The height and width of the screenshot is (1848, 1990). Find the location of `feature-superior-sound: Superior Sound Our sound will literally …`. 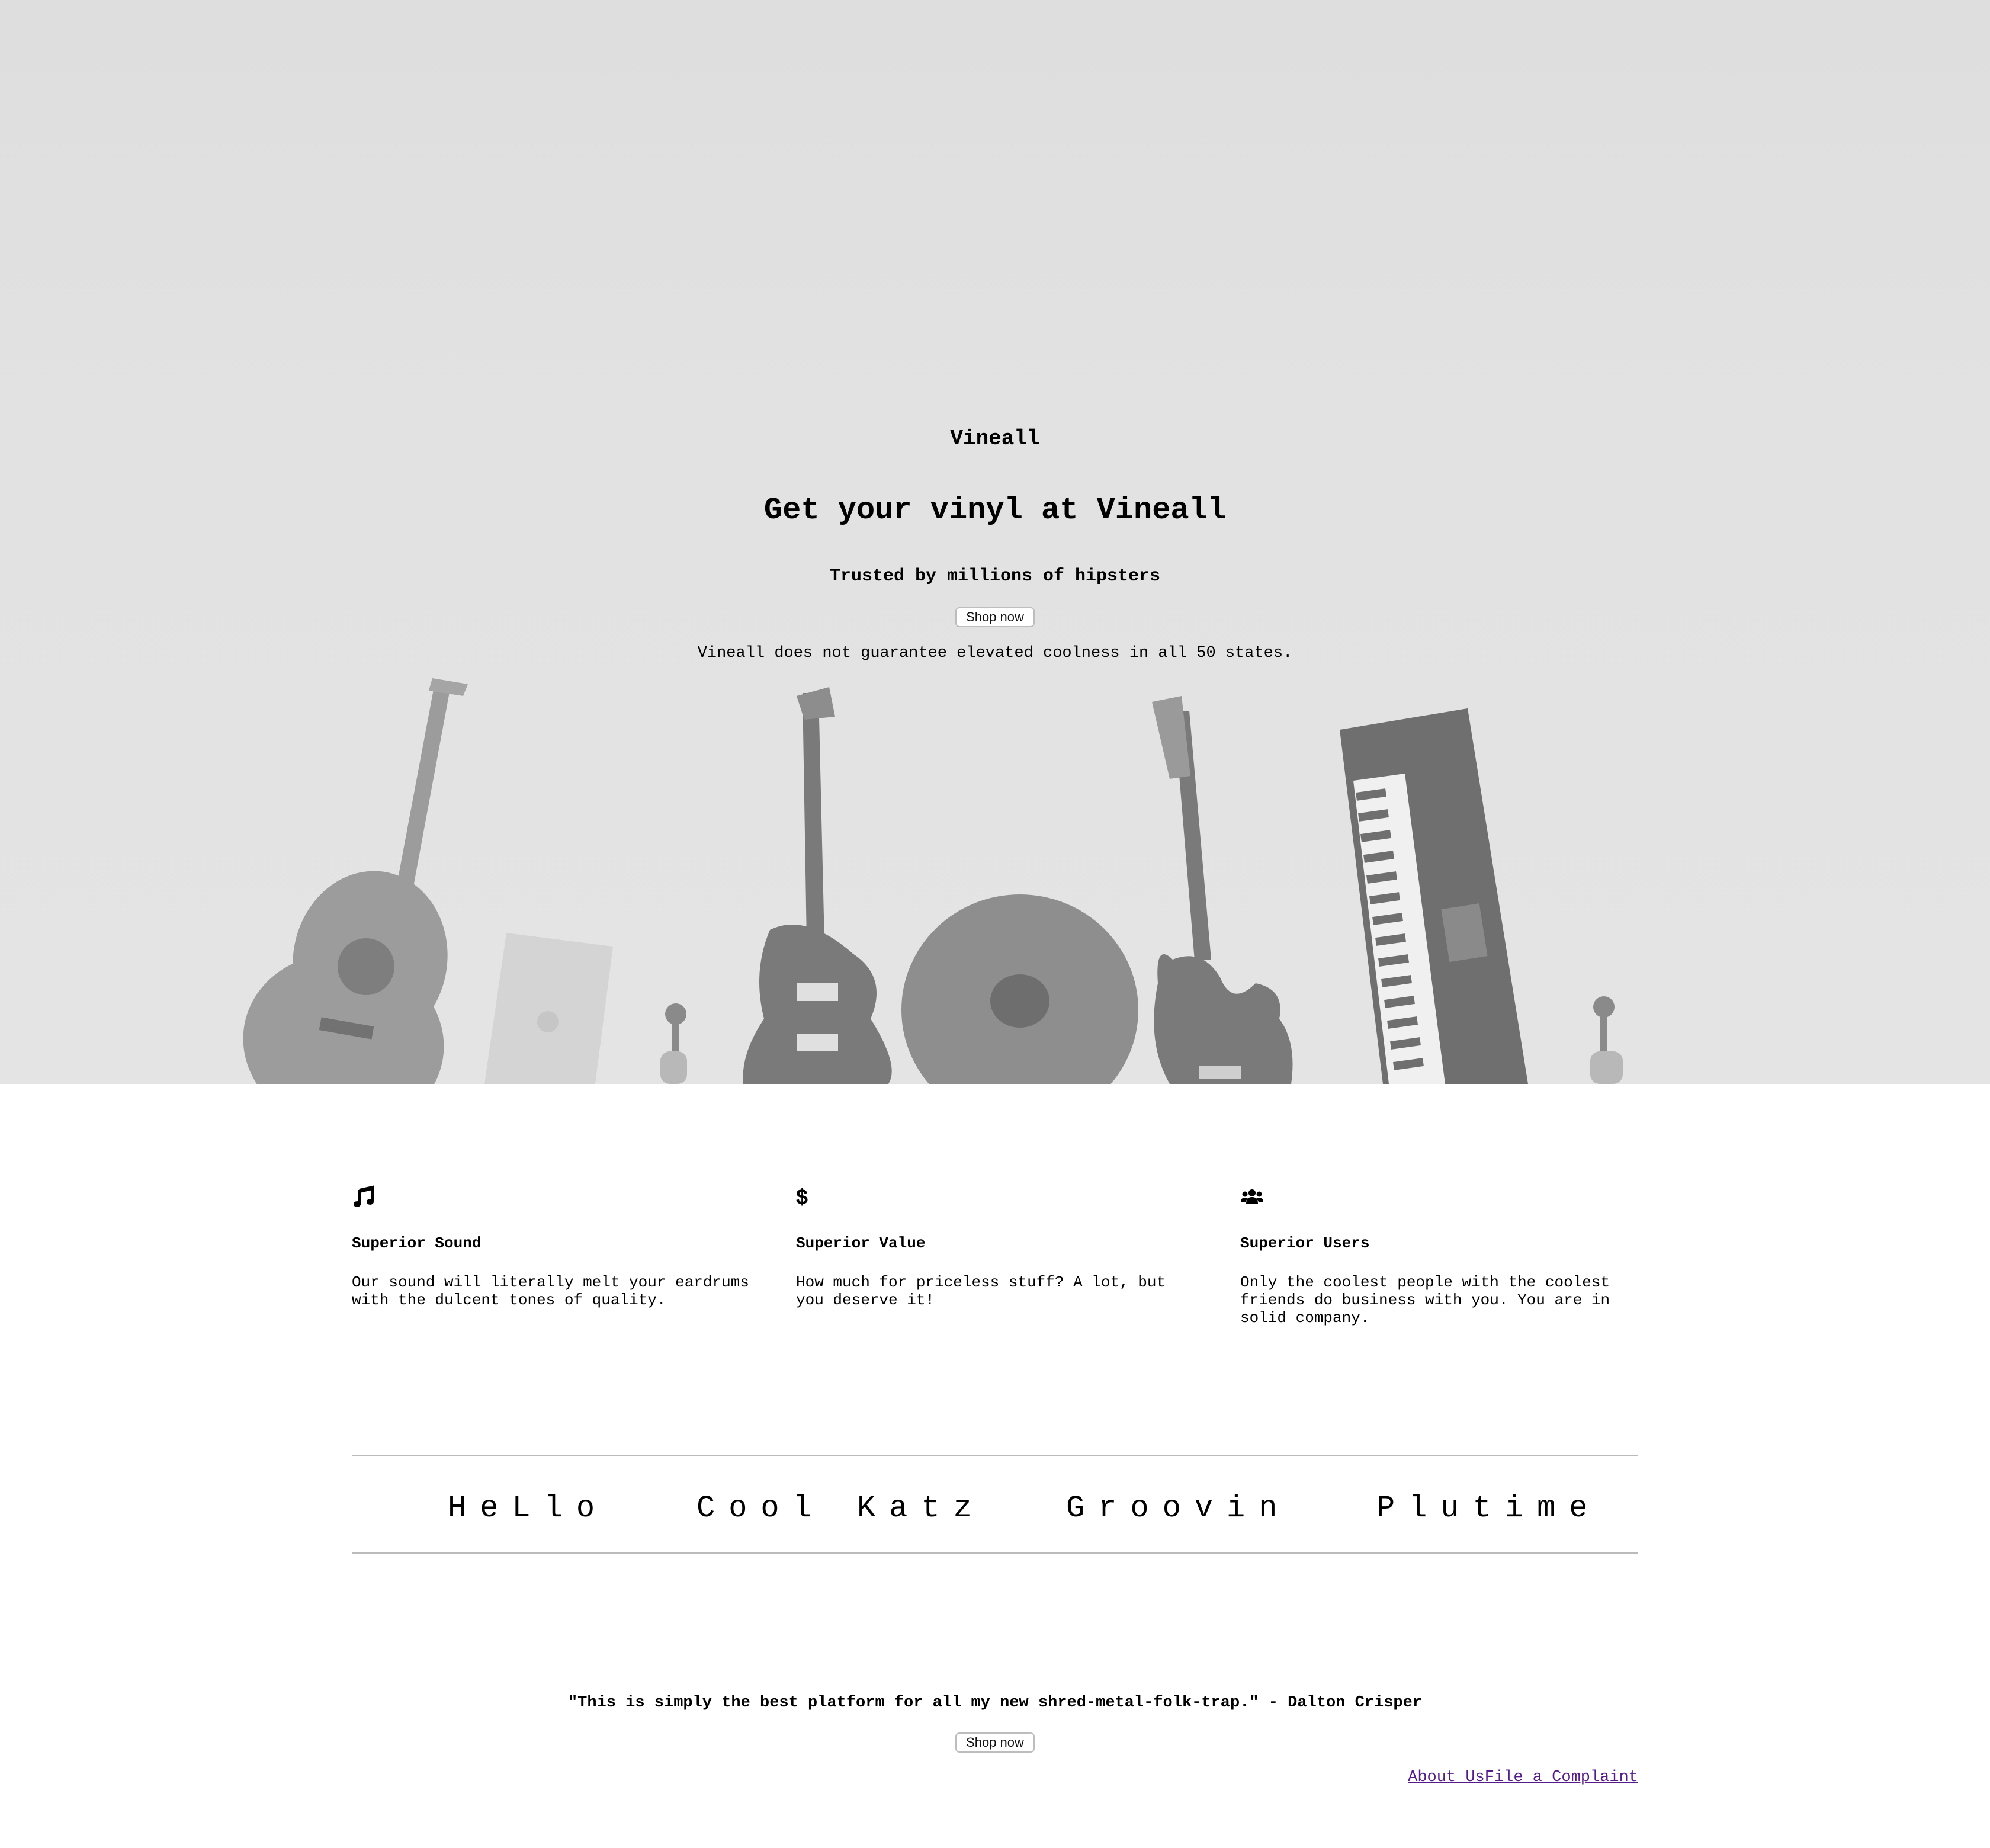

feature-superior-sound: Superior Sound Our sound will literally … is located at coordinates (556, 1247).